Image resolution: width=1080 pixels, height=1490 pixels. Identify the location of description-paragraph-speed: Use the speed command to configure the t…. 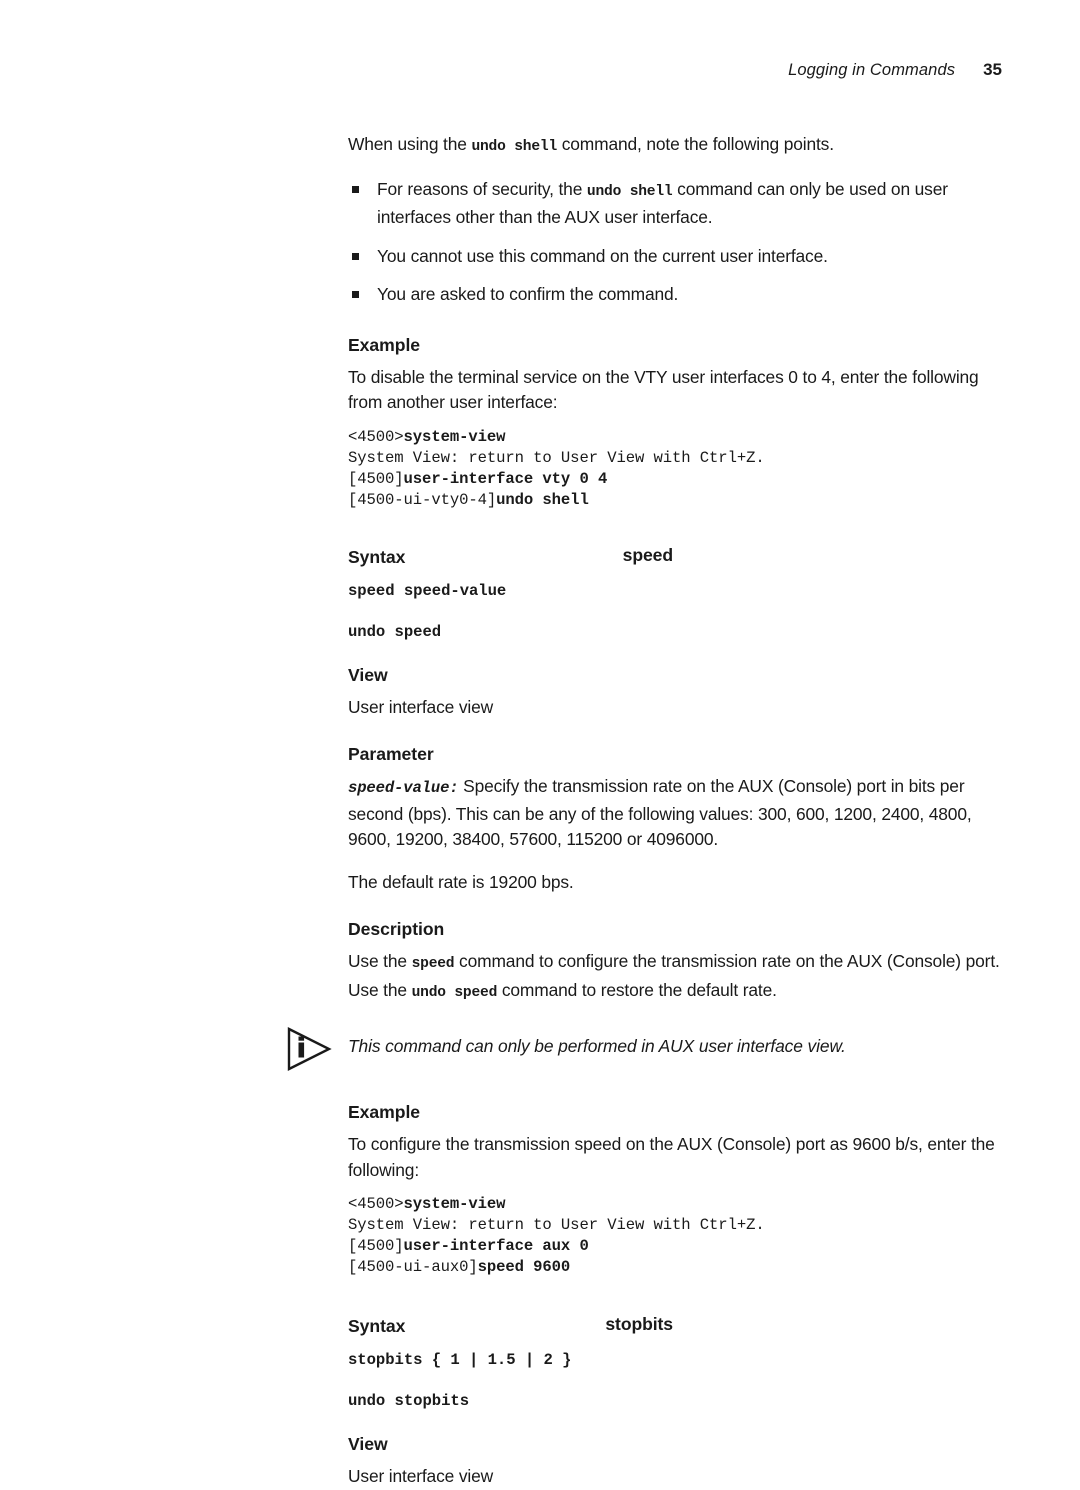
(675, 977).